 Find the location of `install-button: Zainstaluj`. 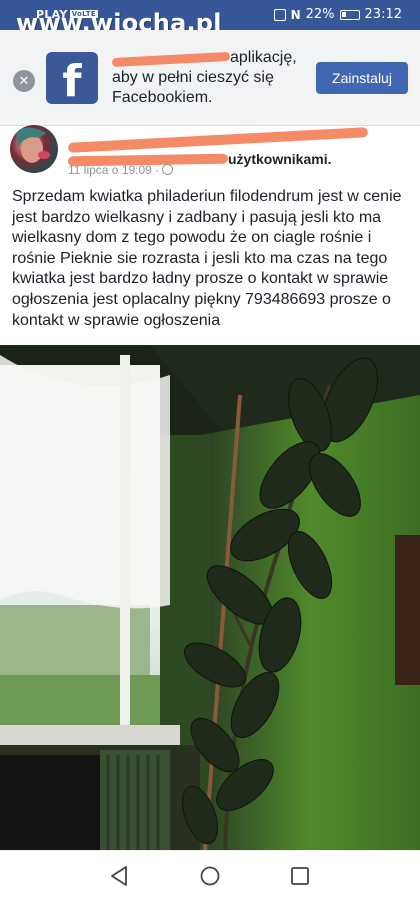

install-button: Zainstaluj is located at coordinates (362, 78).